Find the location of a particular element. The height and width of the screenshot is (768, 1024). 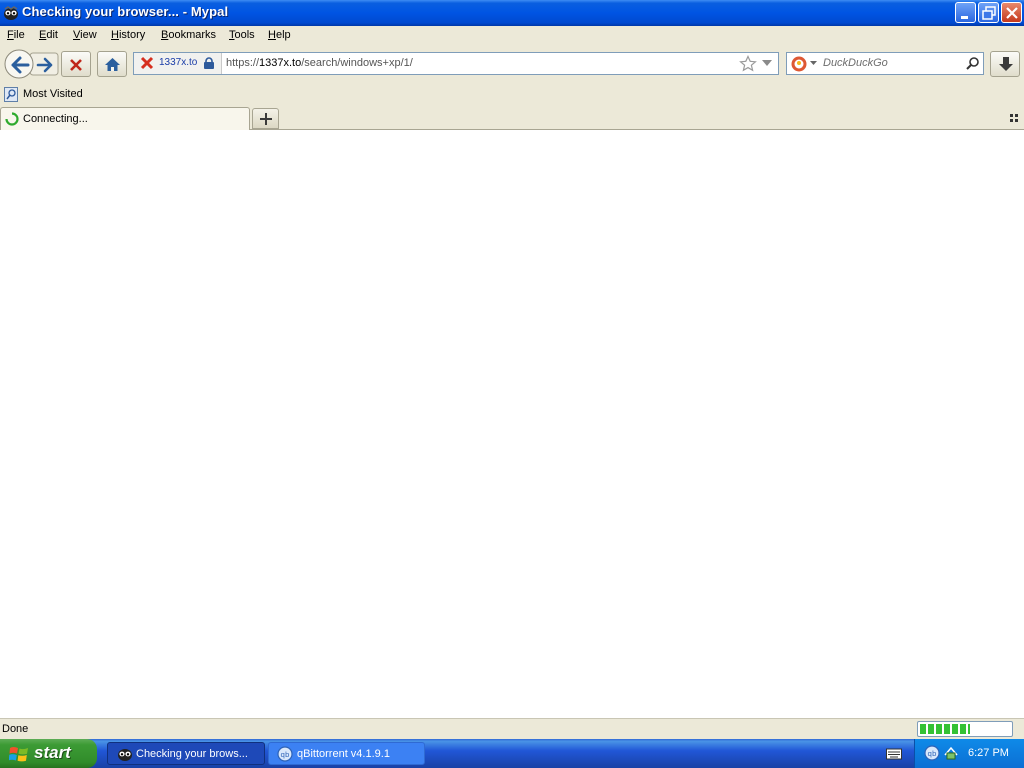

clock: 6:27 PM is located at coordinates (988, 753).